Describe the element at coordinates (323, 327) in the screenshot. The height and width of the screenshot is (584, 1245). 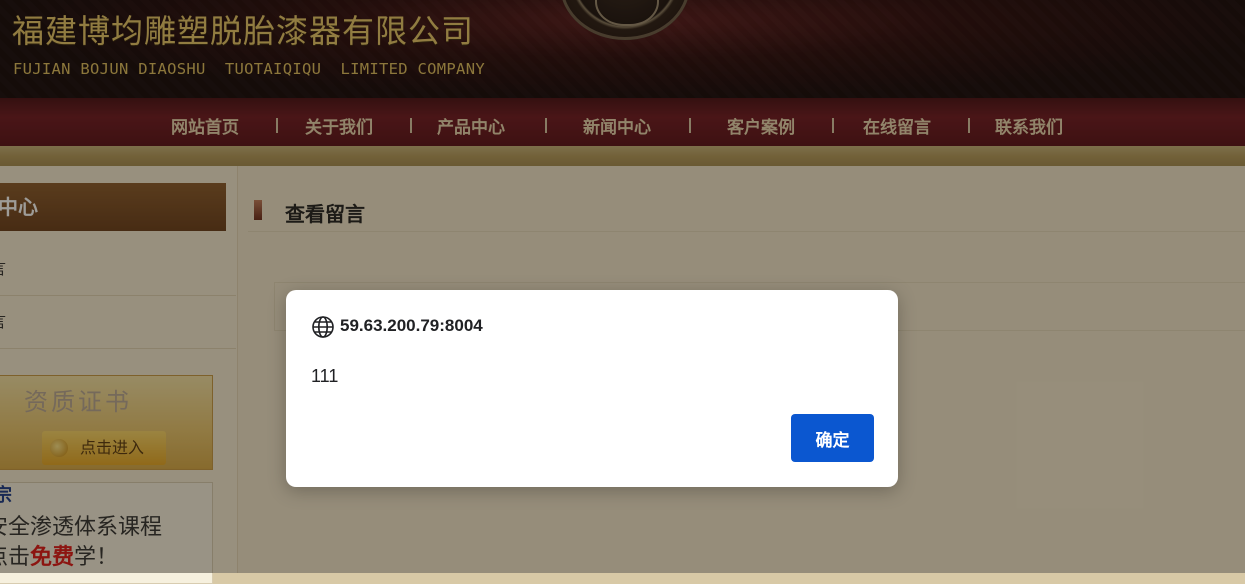
I see `globe-icon` at that location.